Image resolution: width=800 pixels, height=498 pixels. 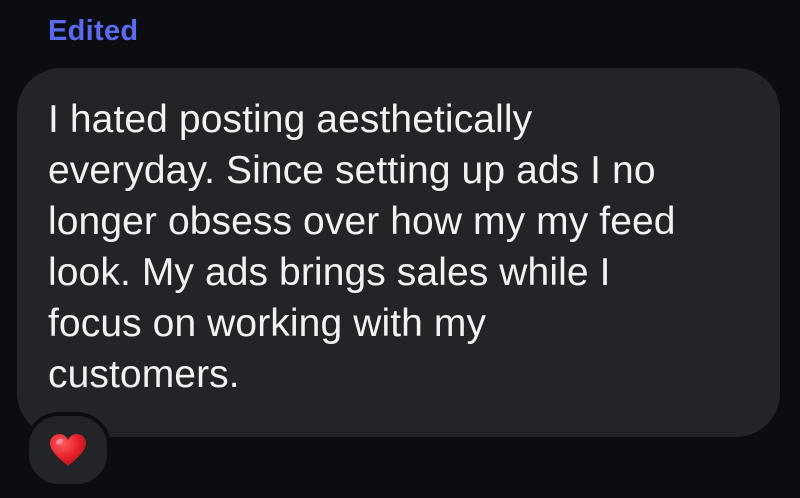 What do you see at coordinates (352, 170) in the screenshot?
I see `message-line: everyday. Since setting up ads I no` at bounding box center [352, 170].